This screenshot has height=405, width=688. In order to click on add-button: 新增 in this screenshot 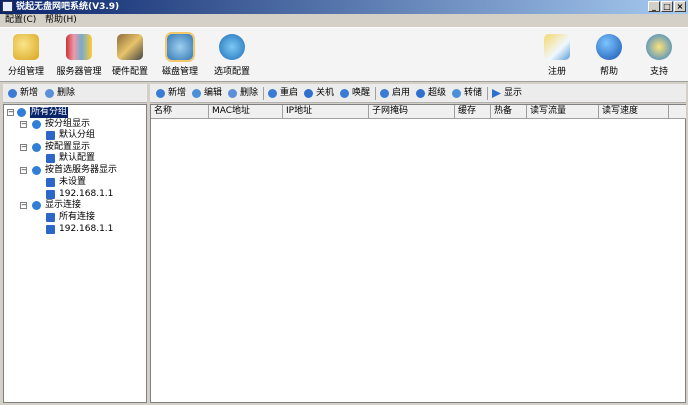, I will do `click(171, 93)`.